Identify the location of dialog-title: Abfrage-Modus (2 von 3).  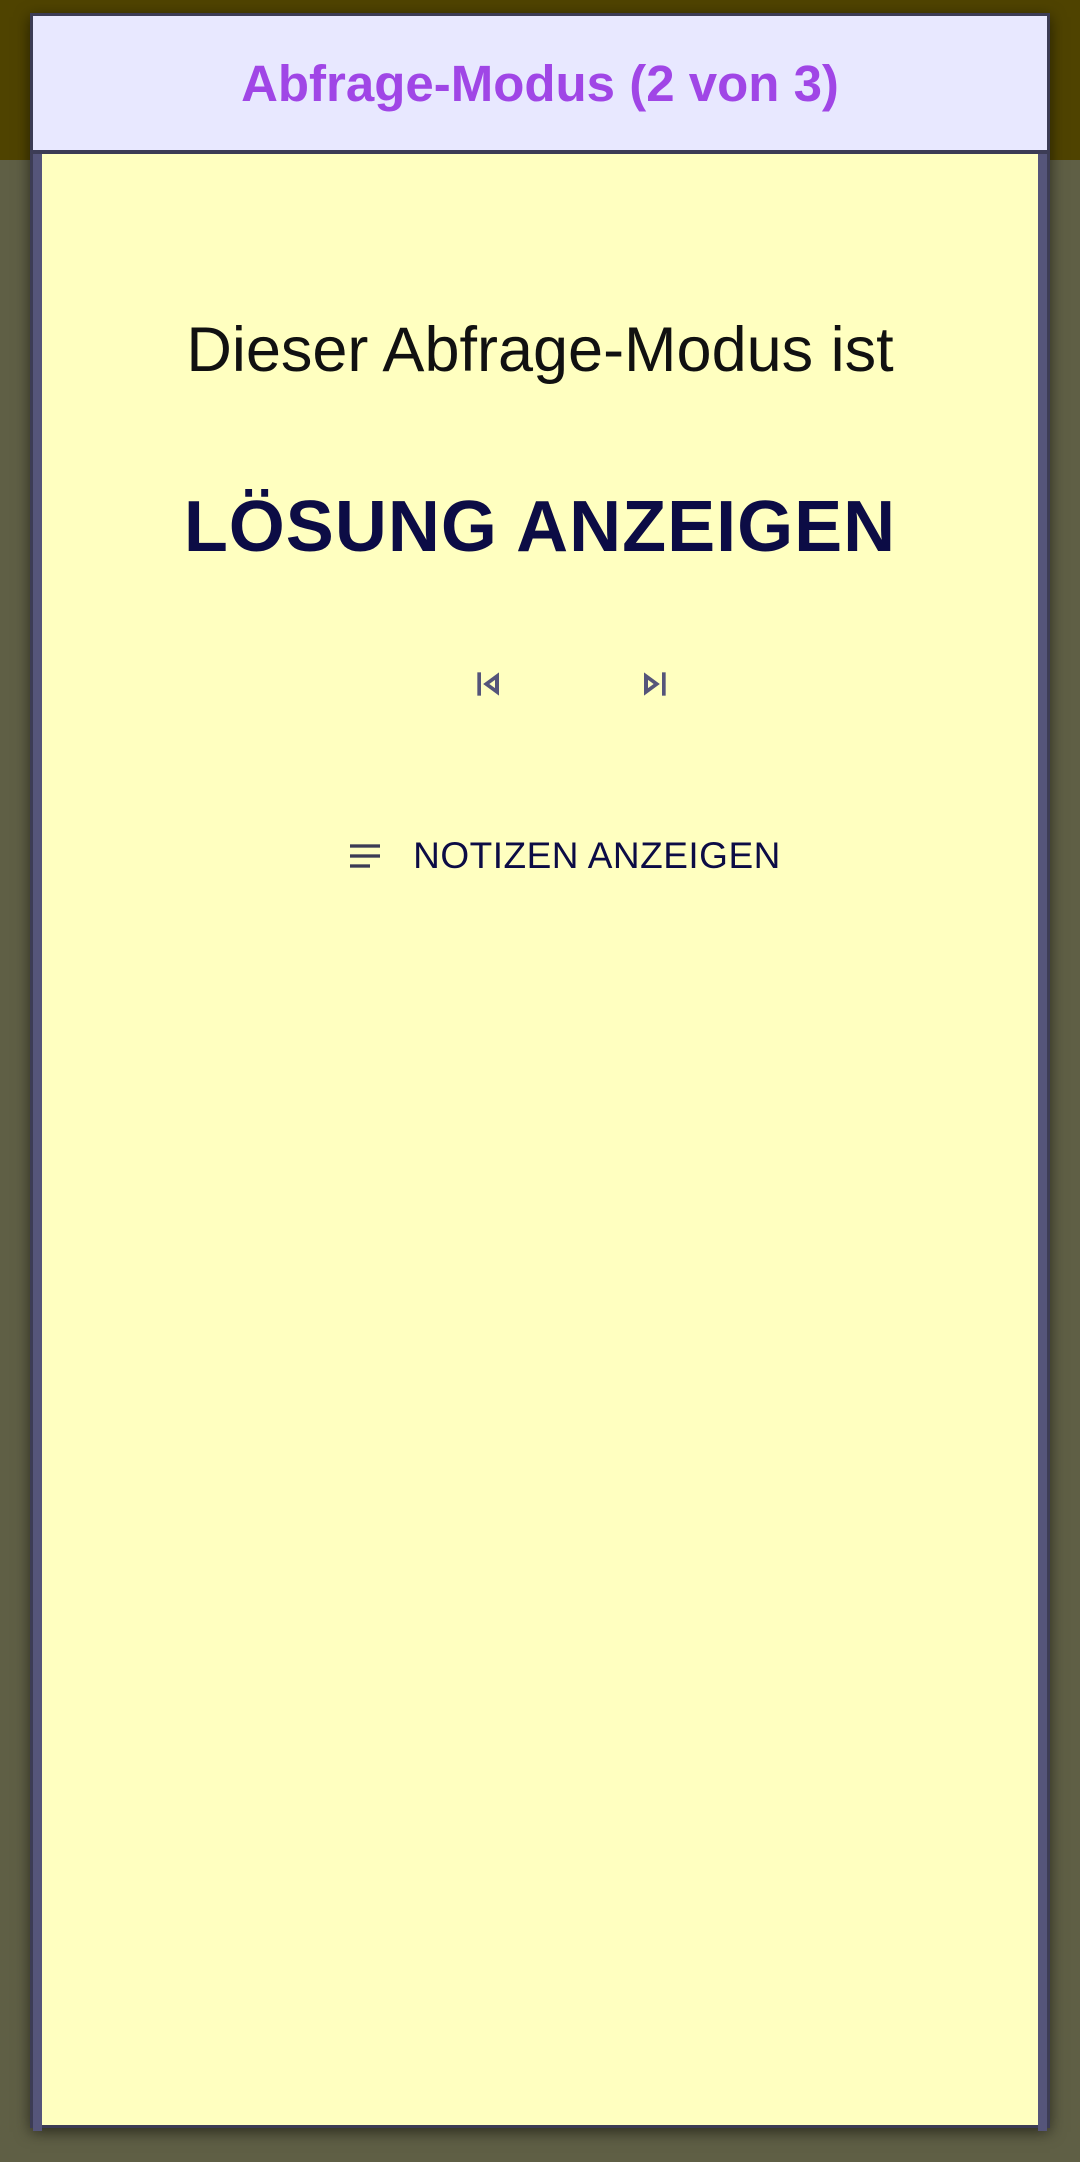
(540, 83).